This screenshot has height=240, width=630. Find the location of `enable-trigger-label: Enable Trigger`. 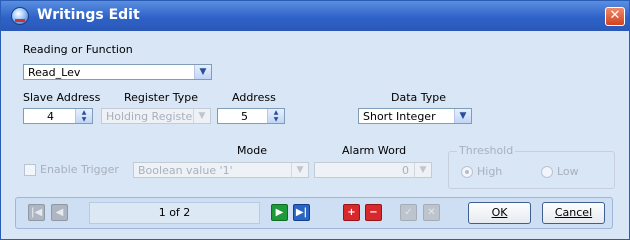

enable-trigger-label: Enable Trigger is located at coordinates (79, 169).